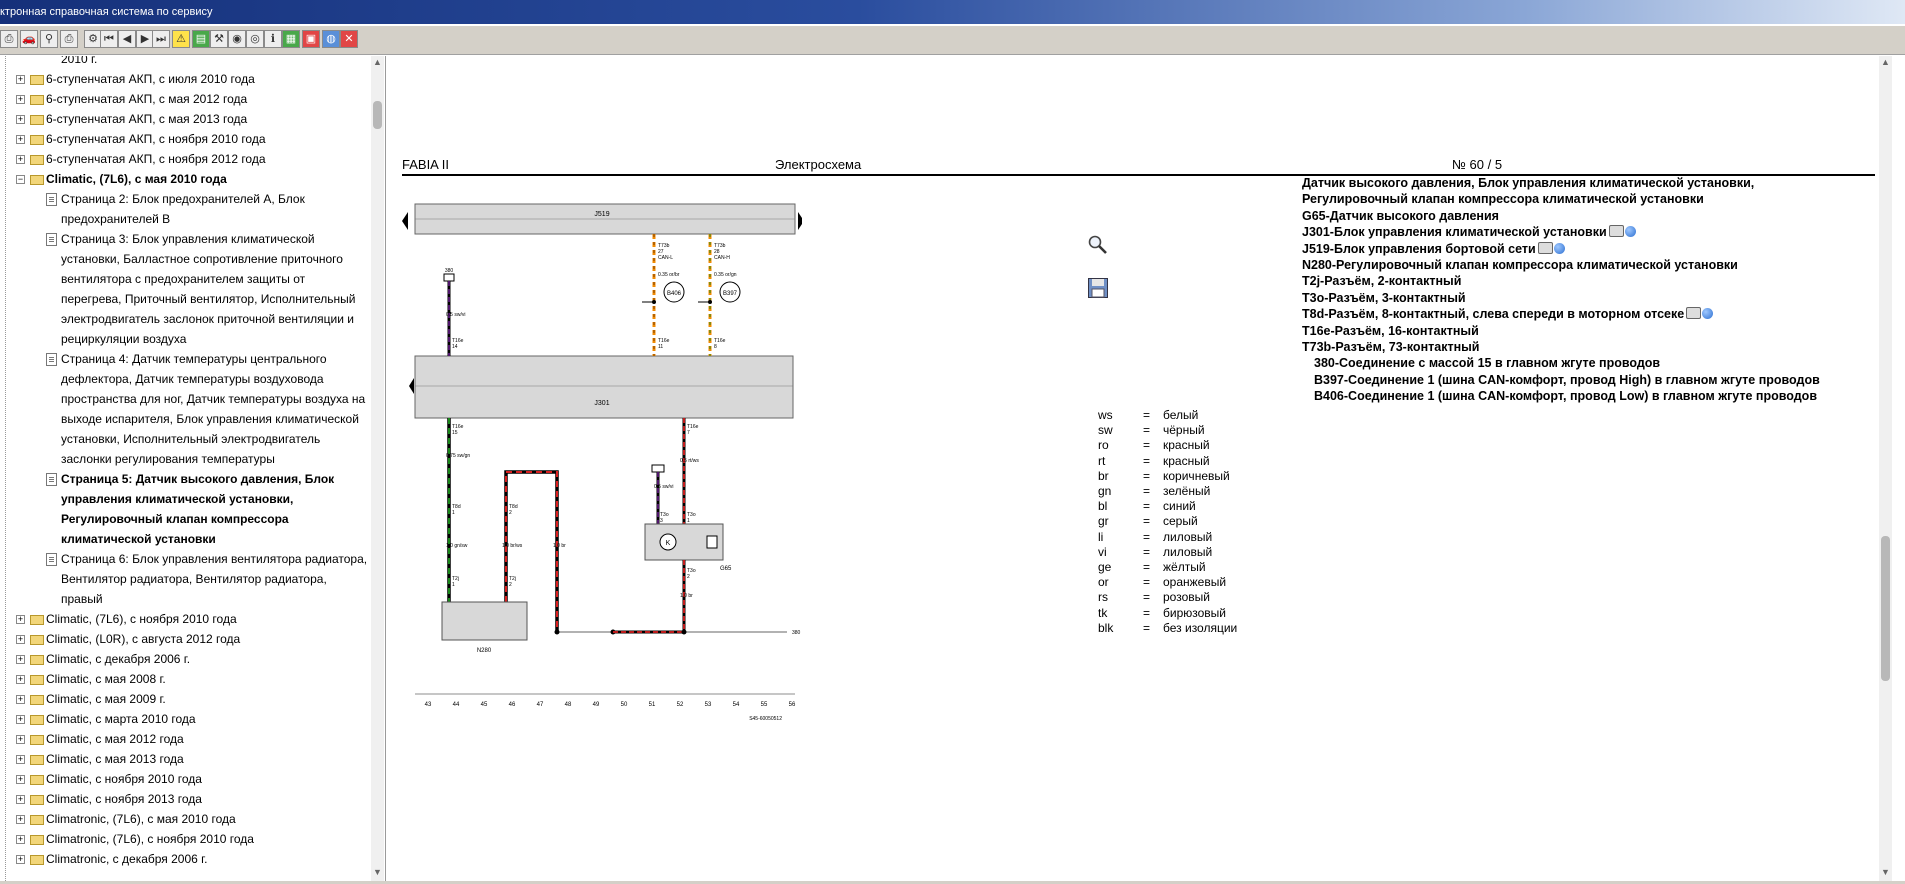  What do you see at coordinates (952, 12) in the screenshot?
I see `window-title-bar: ктронная справочная система по сервису` at bounding box center [952, 12].